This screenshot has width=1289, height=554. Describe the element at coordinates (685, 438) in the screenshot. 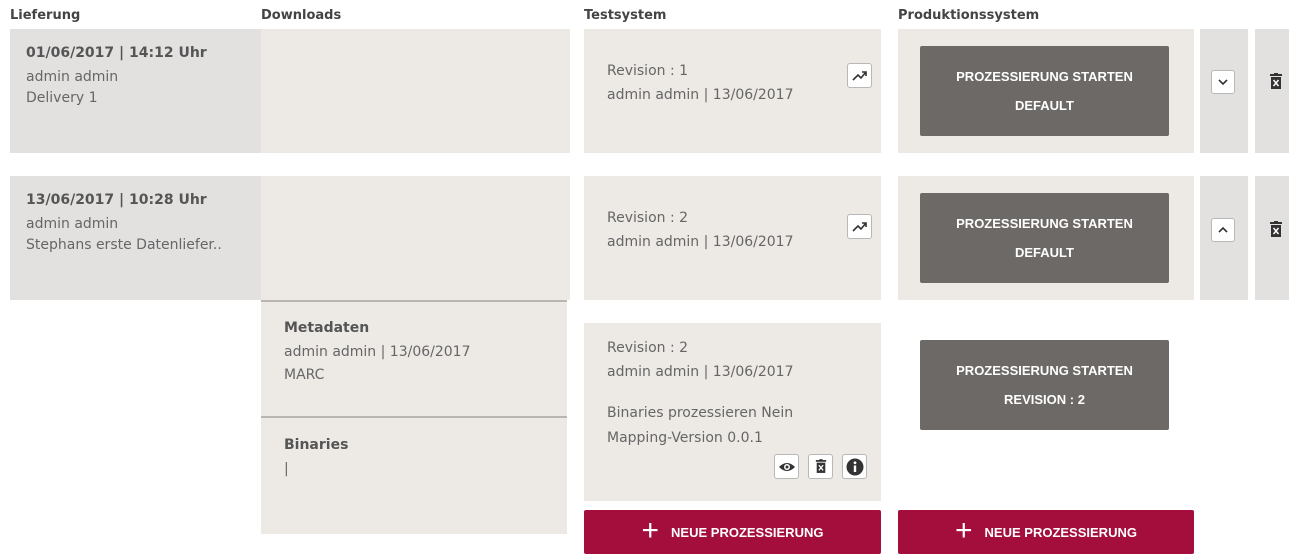

I see `mapping-version: Mapping-Version 0.0.1` at that location.